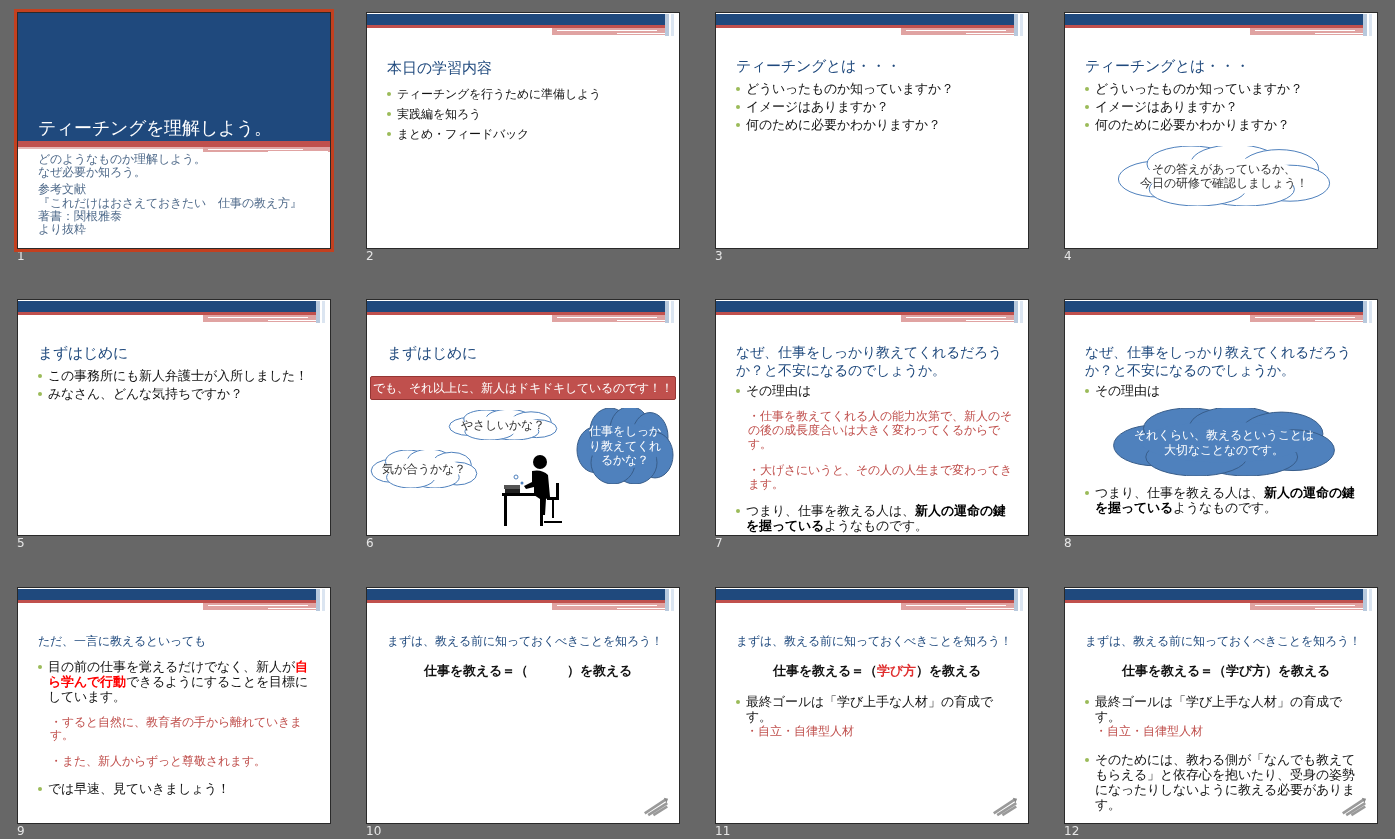 Image resolution: width=1395 pixels, height=839 pixels. I want to click on slide-thumbnail: まずは、教える前に知っておくべきことを知ろう！ 仕事を教える＝（学び方）を教える 最終ゴールは「学び上手な人材」の育成です。 ・自立・自律型人材 そのためには、教わる側が「なんでも教えてもらえる」と依存心を抱いたり、受身の姿勢になったりしないように教える必要があります。, so click(1221, 705).